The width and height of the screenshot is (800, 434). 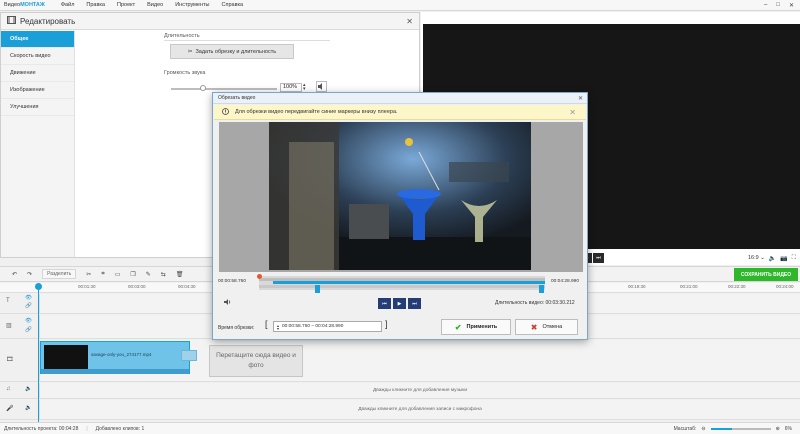 What do you see at coordinates (794, 258) in the screenshot?
I see `fullscreen-icon: ⛶` at bounding box center [794, 258].